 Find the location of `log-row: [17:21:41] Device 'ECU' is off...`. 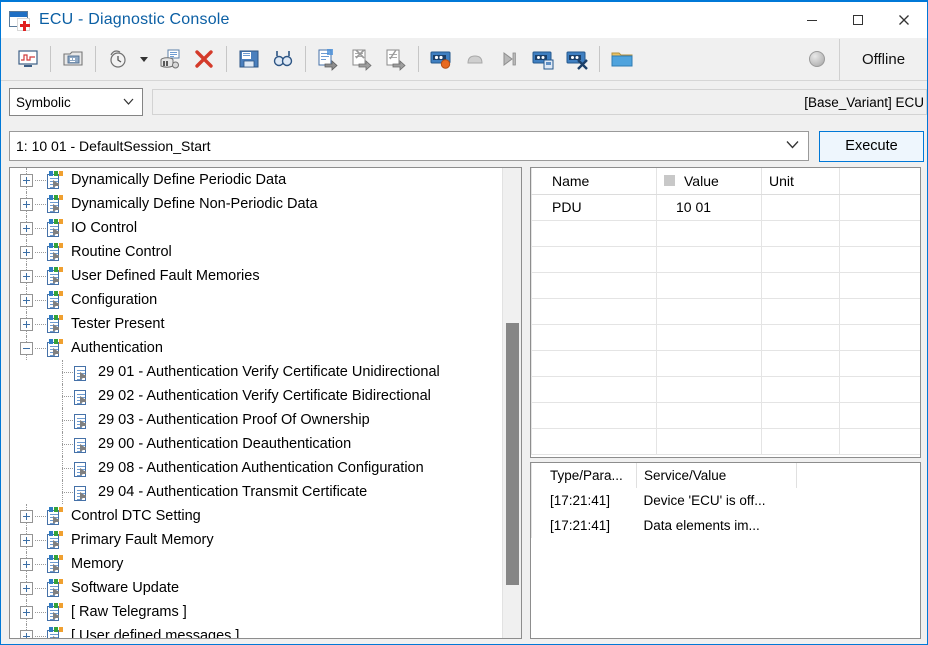

log-row: [17:21:41] Device 'ECU' is off... is located at coordinates (726, 500).